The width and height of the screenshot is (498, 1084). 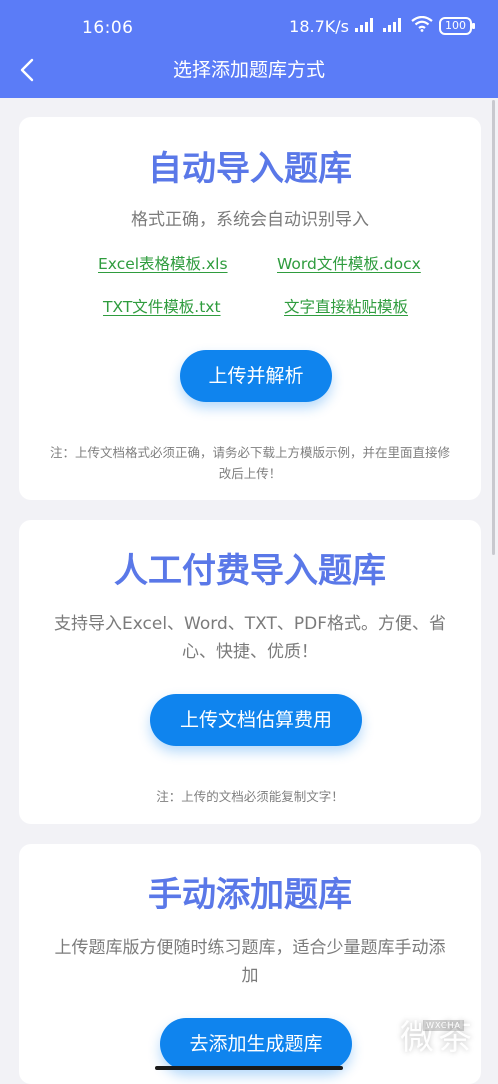 I want to click on txt-template-link: TXT文件模板.txt, so click(x=162, y=306).